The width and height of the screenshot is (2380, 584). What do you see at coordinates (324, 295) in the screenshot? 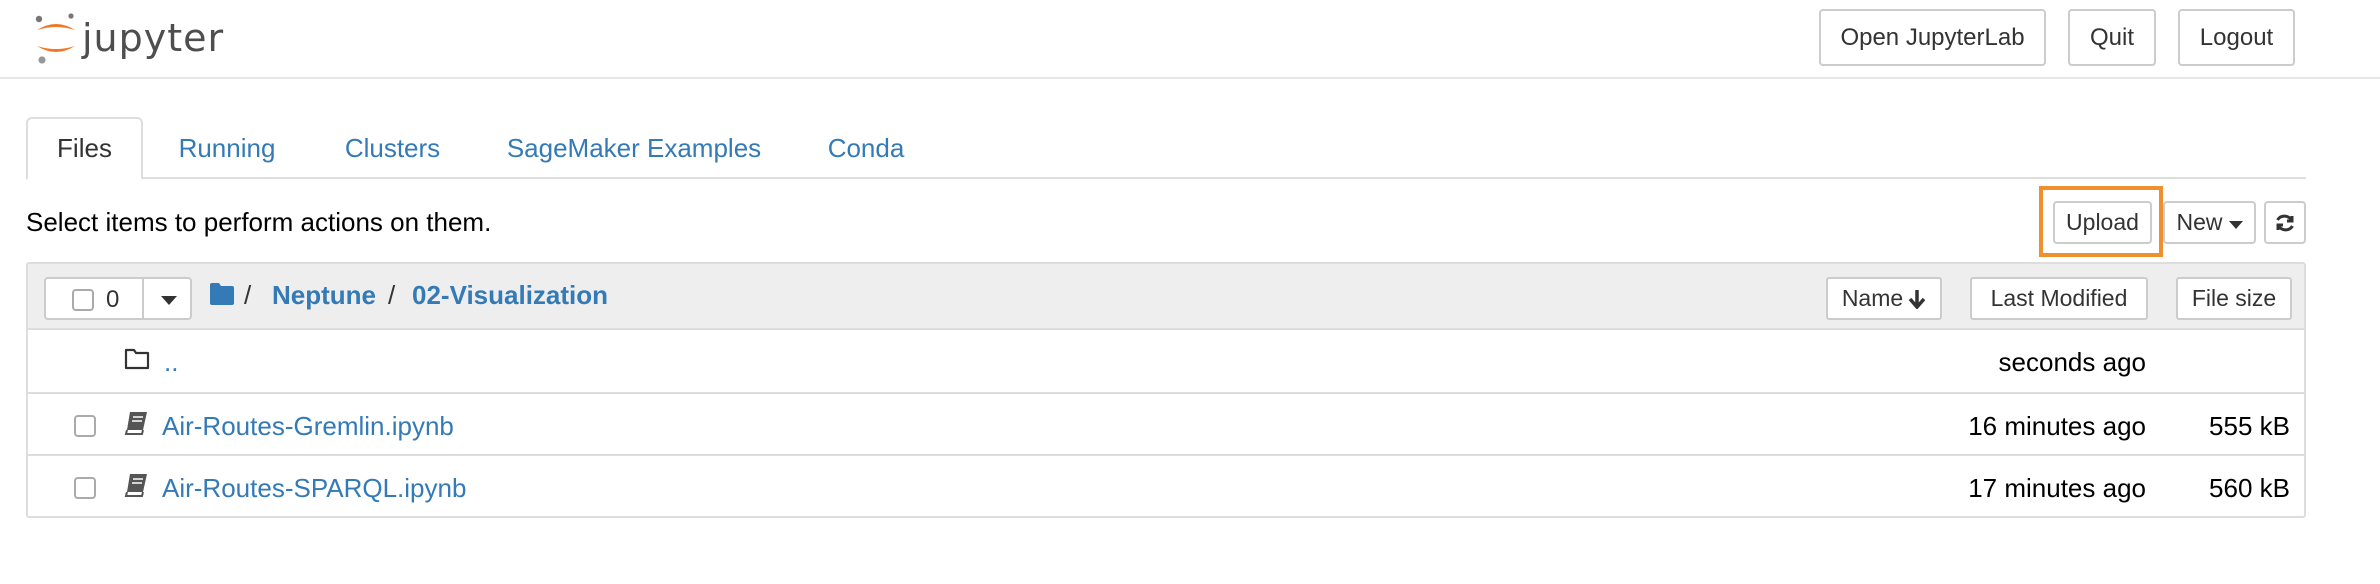
I see `breadcrumb-neptune: Neptune` at bounding box center [324, 295].